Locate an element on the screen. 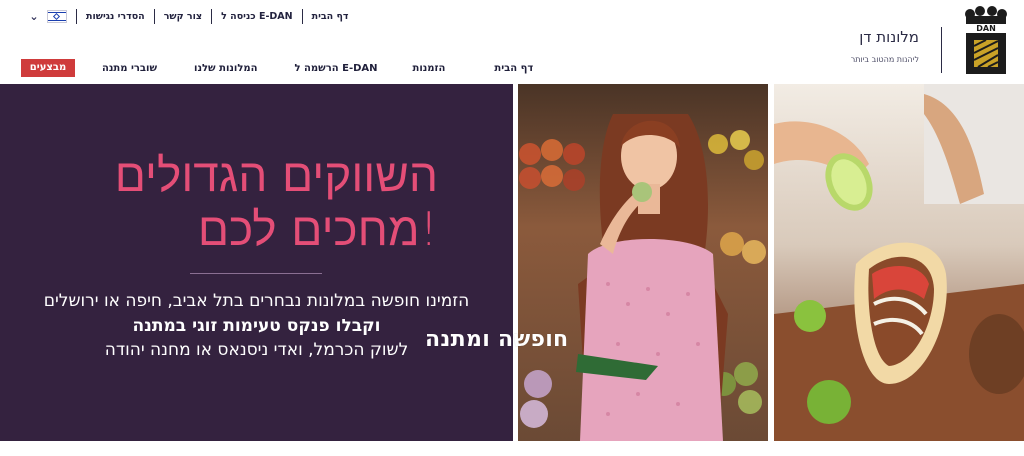  nav-item-our-hotels: המלונות שלנו is located at coordinates (225, 68).